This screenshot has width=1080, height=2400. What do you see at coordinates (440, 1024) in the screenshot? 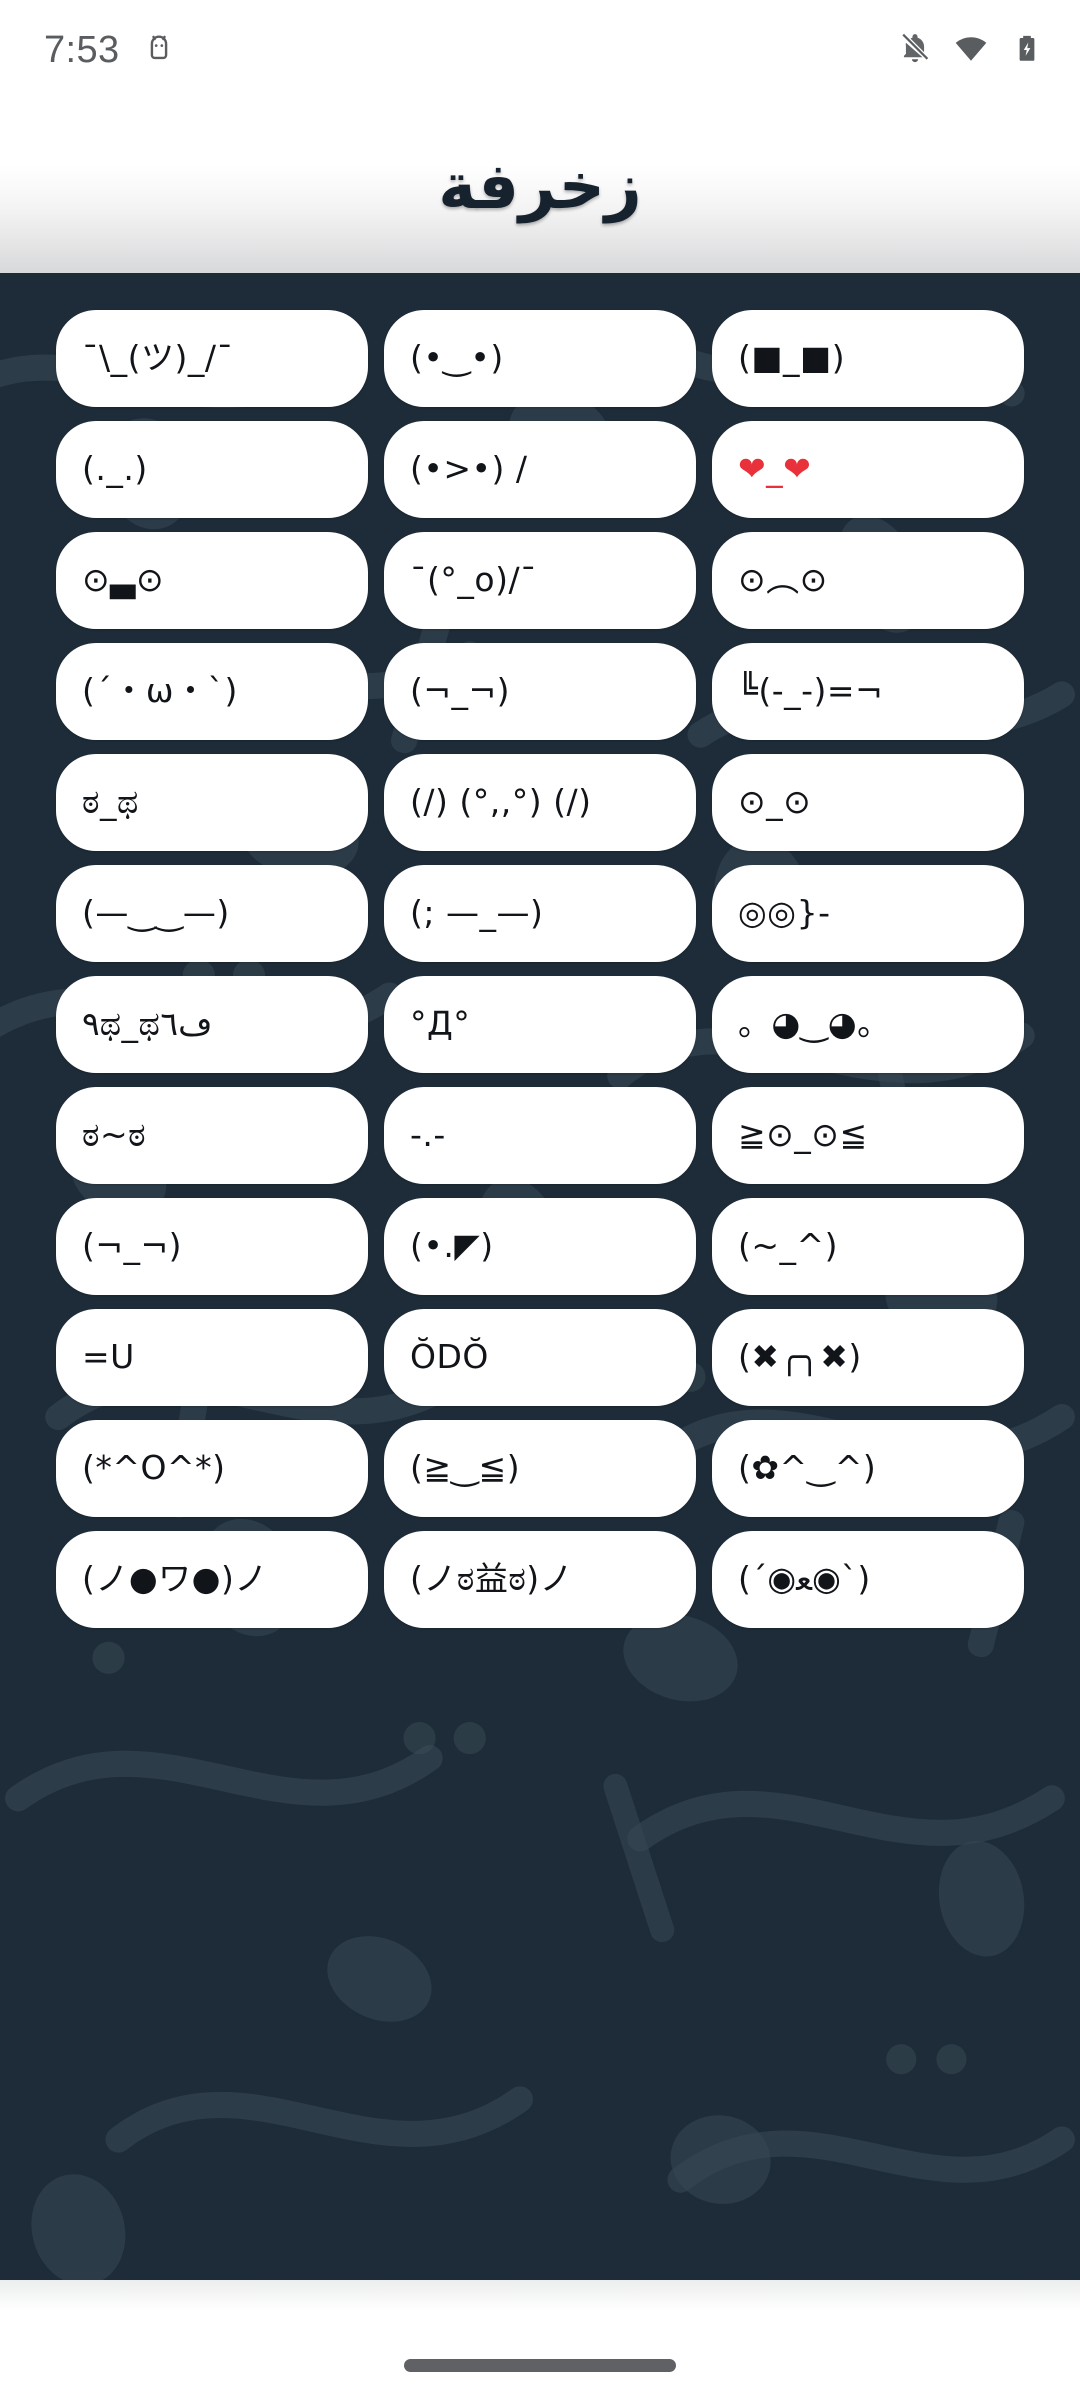
I see `kaomoji-text: °Д°` at bounding box center [440, 1024].